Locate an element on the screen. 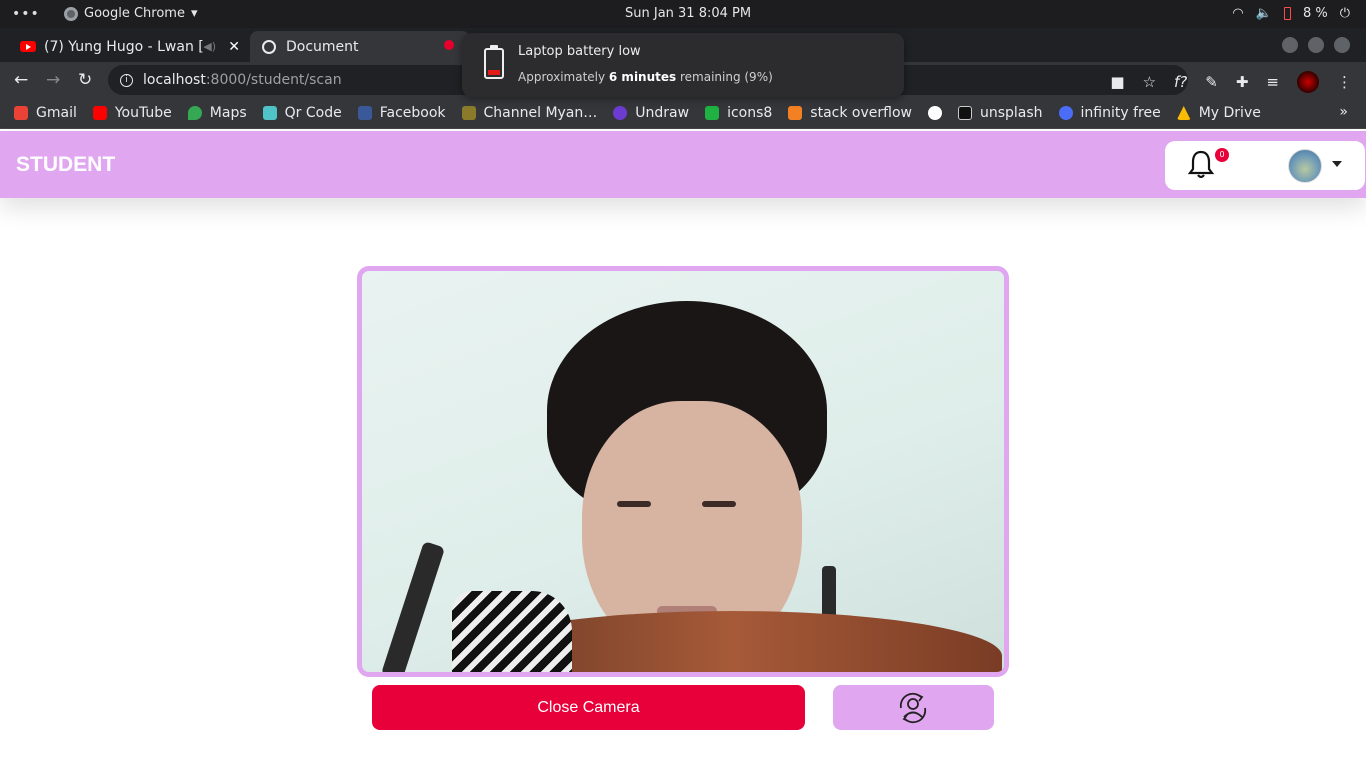 The width and height of the screenshot is (1366, 768). os-app-name: Google Chrome is located at coordinates (134, 13).